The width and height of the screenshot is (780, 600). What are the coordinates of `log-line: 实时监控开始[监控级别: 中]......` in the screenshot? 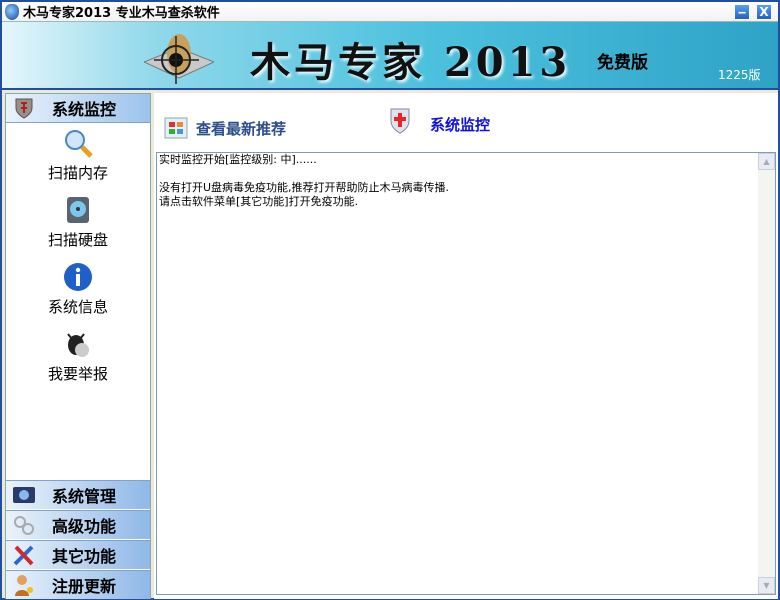 It's located at (238, 159).